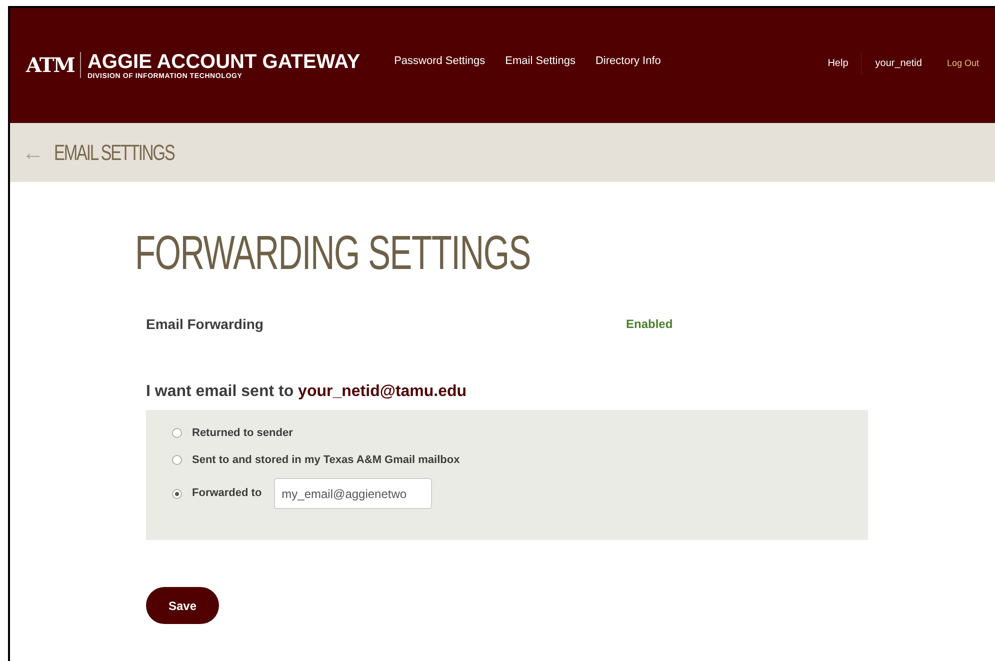 The width and height of the screenshot is (995, 661). Describe the element at coordinates (898, 63) in the screenshot. I see `header-link: your_netid` at that location.